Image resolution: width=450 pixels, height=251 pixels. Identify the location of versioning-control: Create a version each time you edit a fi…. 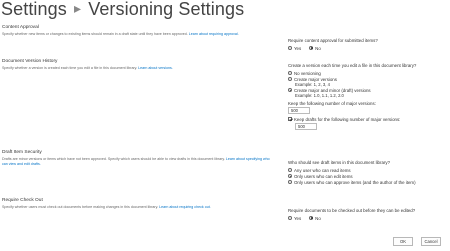
(368, 97).